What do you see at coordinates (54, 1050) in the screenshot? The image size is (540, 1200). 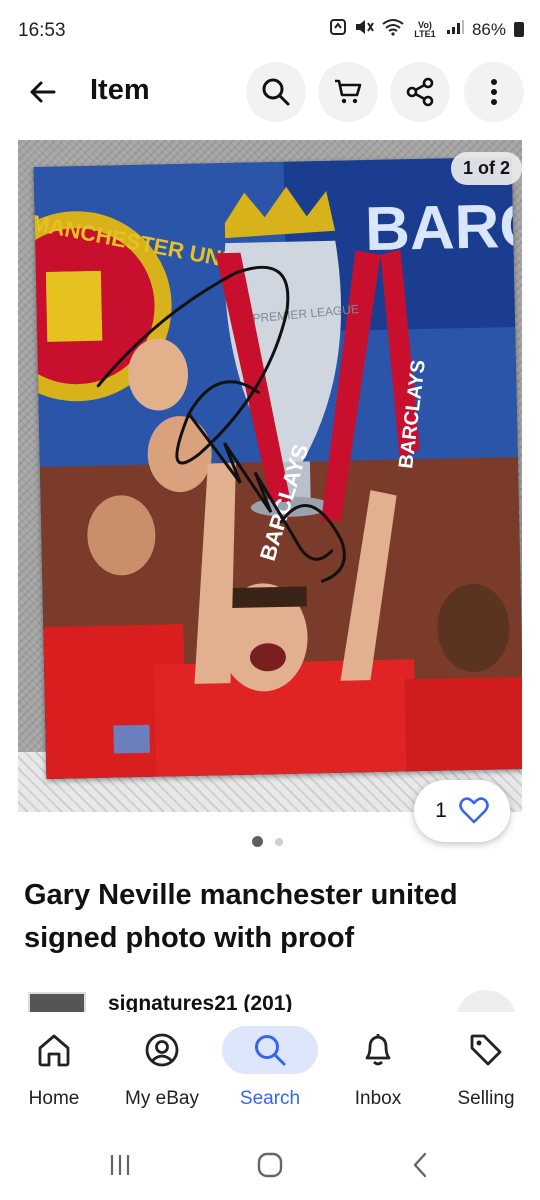 I see `home-icon` at bounding box center [54, 1050].